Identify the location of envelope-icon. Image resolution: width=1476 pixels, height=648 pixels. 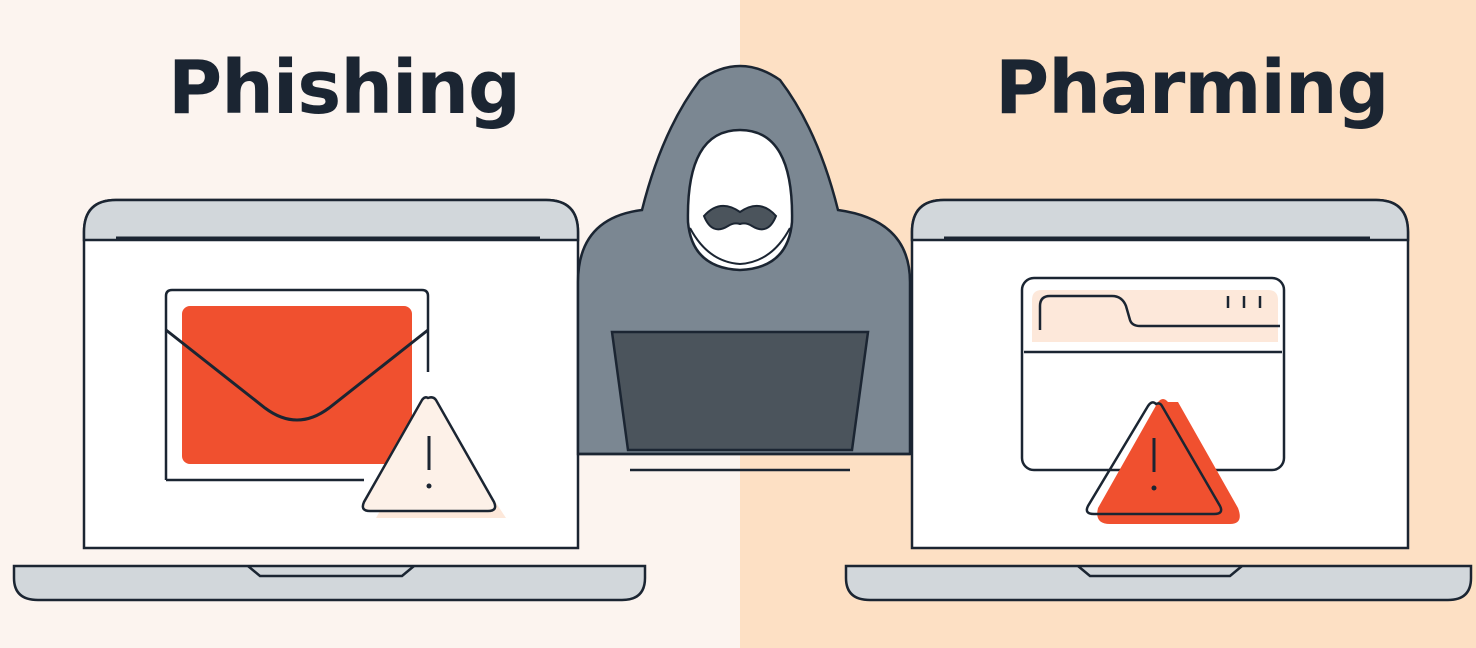
(297, 385).